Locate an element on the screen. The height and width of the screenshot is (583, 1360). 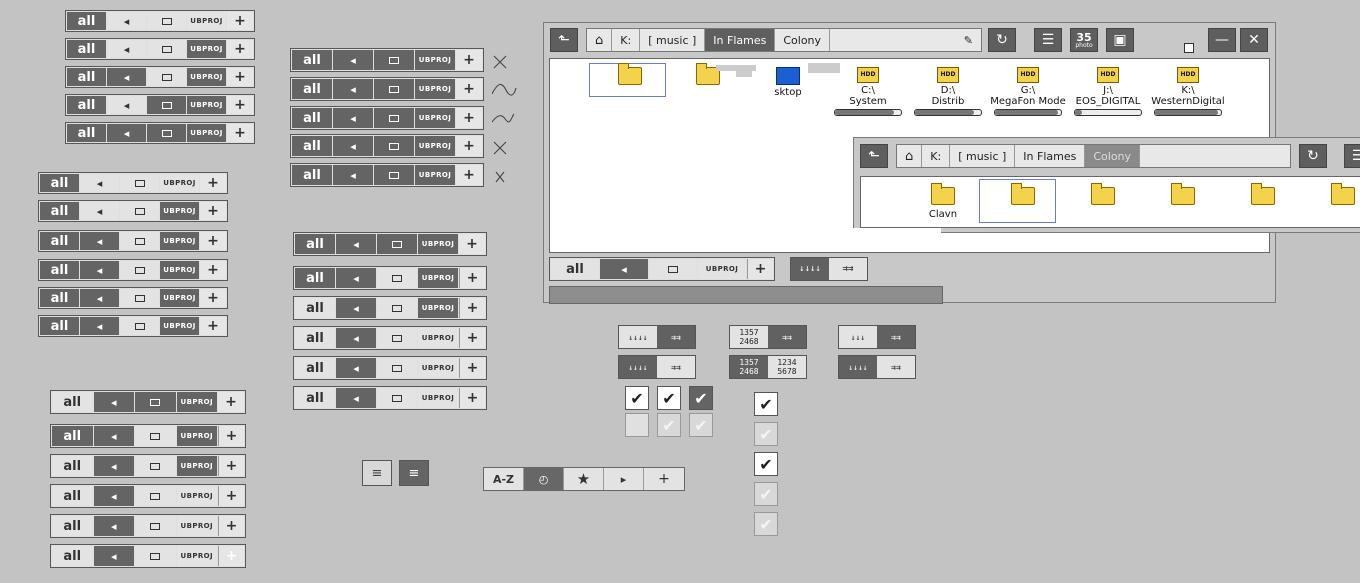
toggle-option: 1357 2468 is located at coordinates (749, 367).